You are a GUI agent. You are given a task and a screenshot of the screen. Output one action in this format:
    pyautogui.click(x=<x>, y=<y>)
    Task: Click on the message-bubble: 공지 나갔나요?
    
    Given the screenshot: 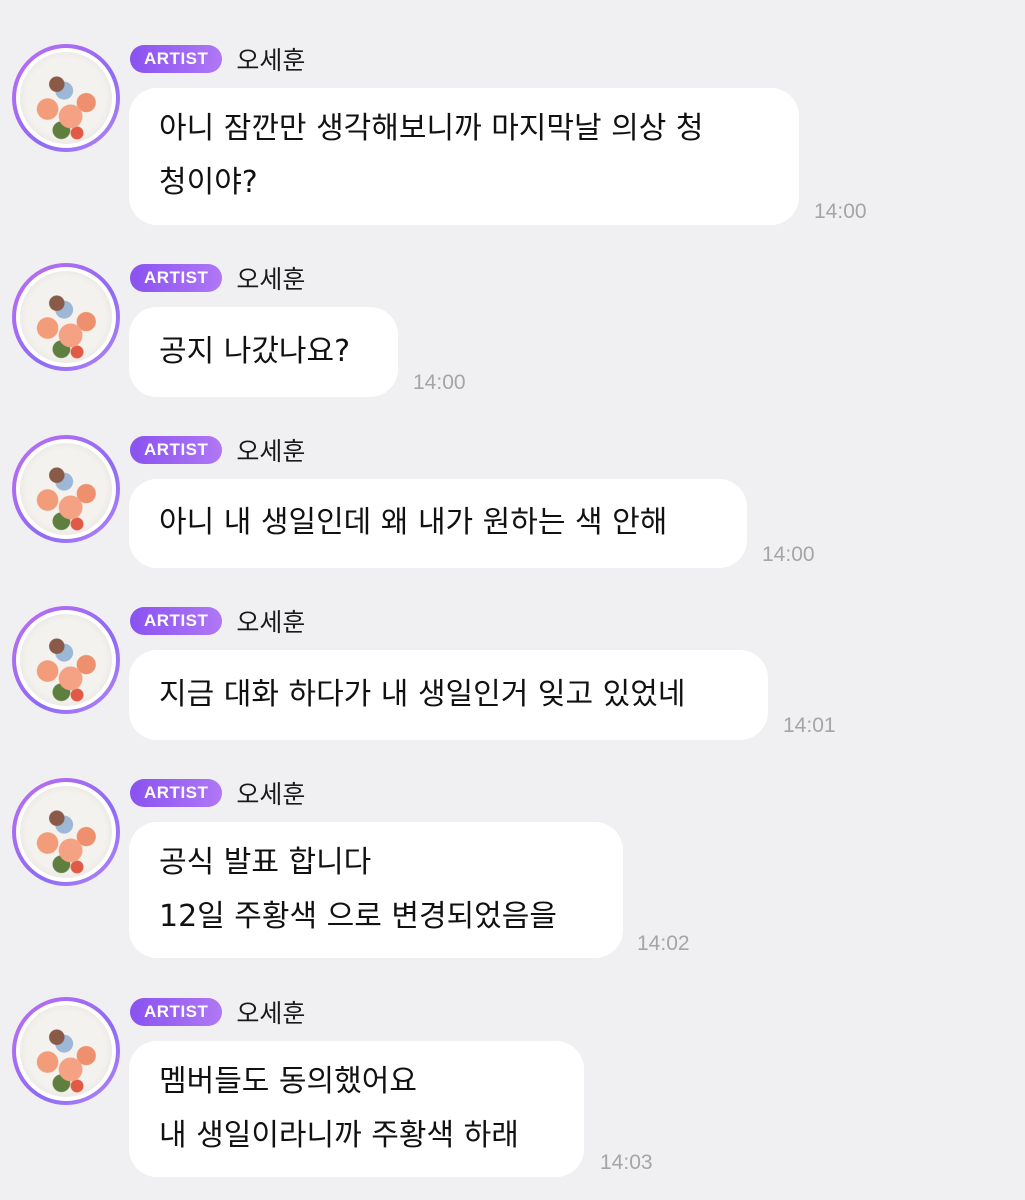 What is the action you would take?
    pyautogui.click(x=263, y=352)
    